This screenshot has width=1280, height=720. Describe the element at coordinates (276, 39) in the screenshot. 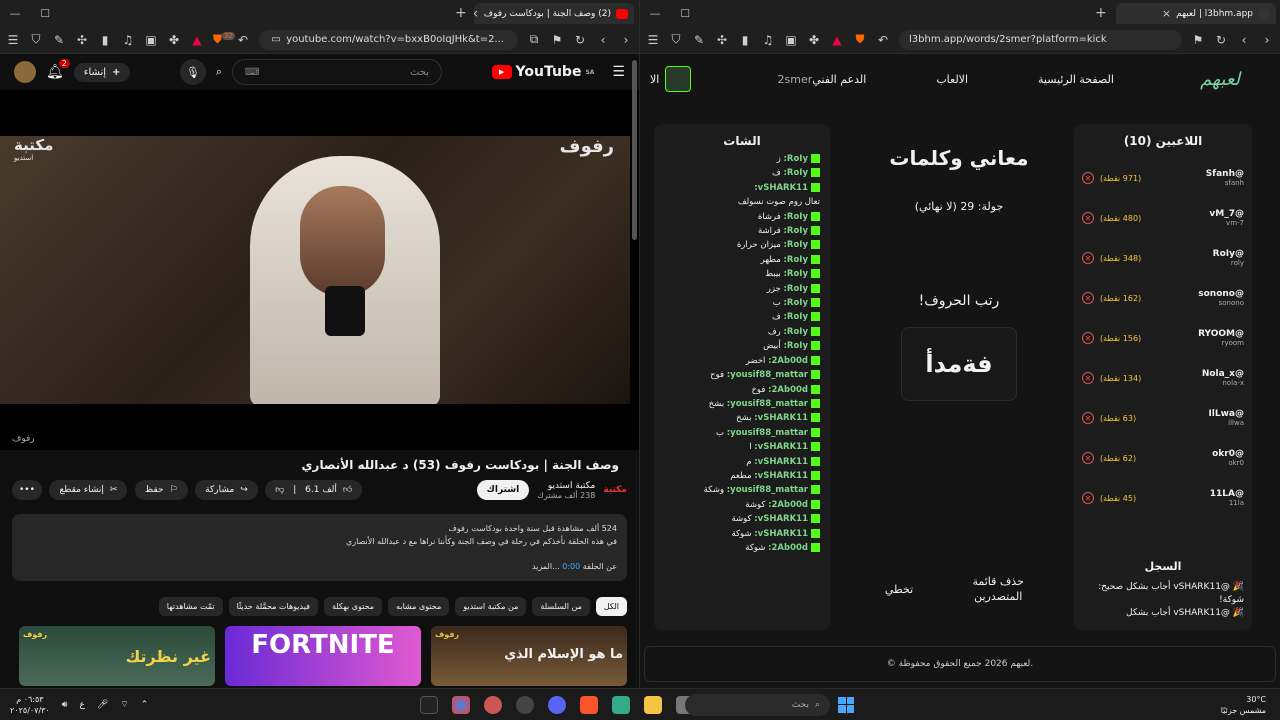

I see `site-info-icon: ▭` at that location.